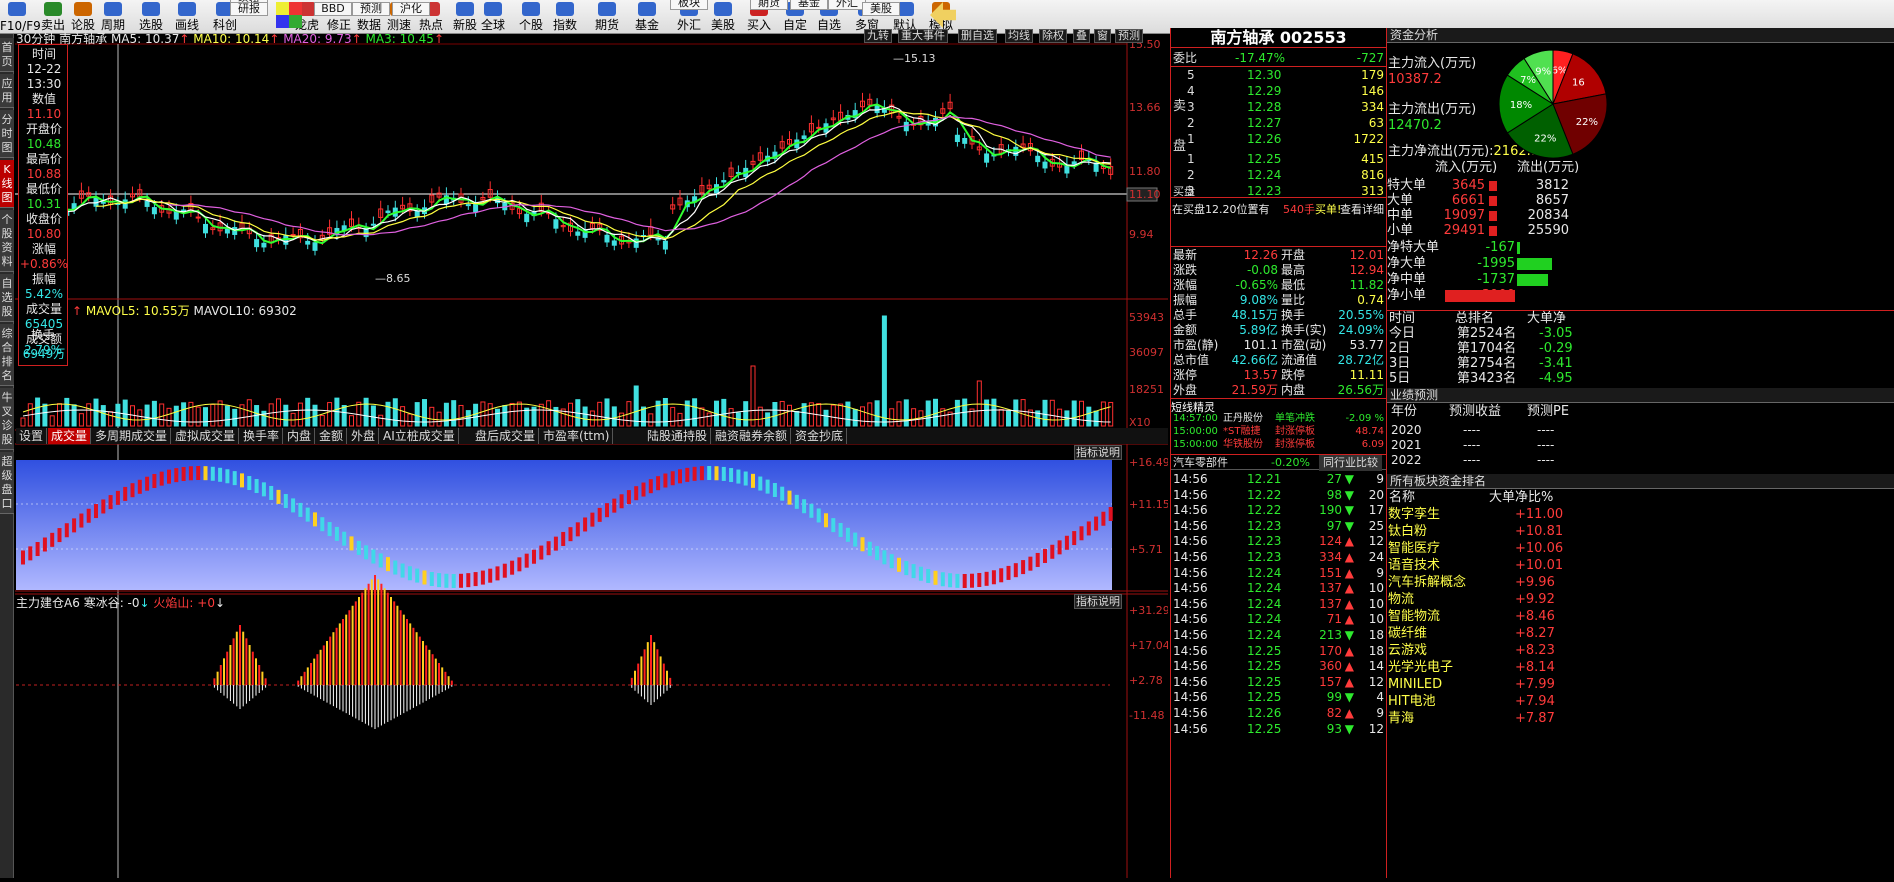 The height and width of the screenshot is (882, 1894). What do you see at coordinates (752, 436) in the screenshot?
I see `indicator-tab: 融资融券余额` at bounding box center [752, 436].